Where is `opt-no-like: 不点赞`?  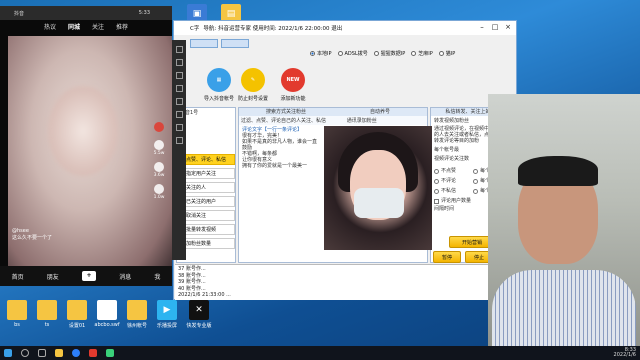 opt-no-like: 不点赞 is located at coordinates (453, 171).